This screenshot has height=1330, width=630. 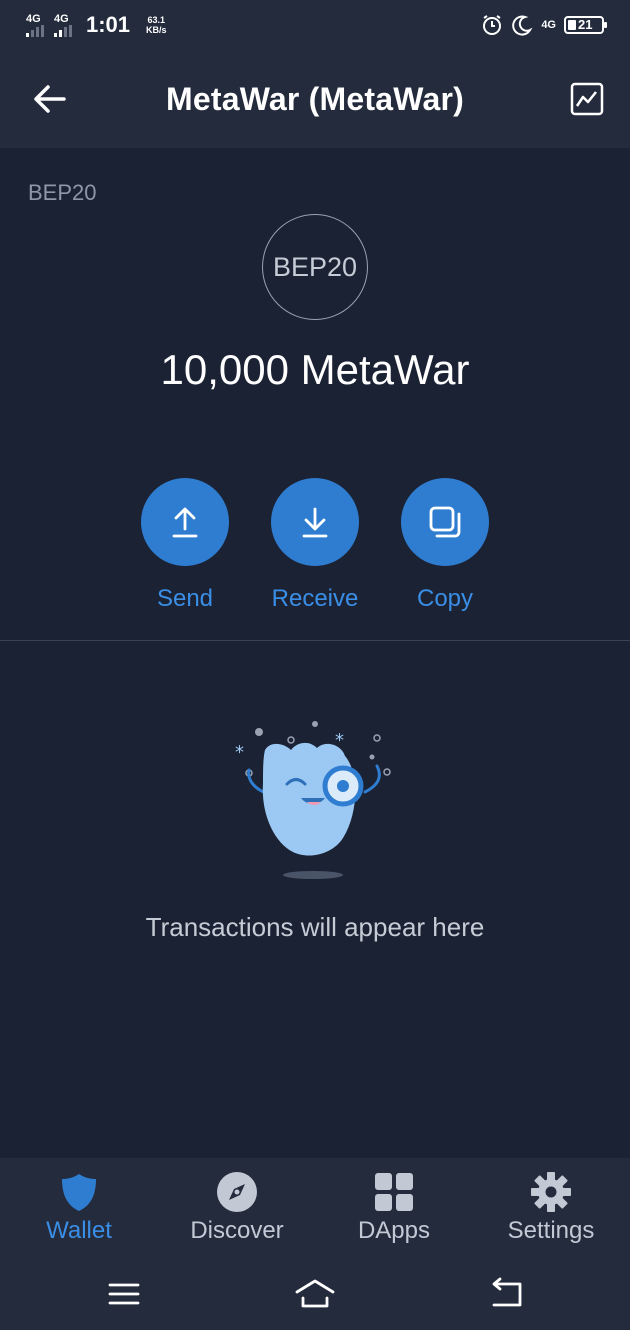 I want to click on nav-discover: Discover, so click(x=237, y=1207).